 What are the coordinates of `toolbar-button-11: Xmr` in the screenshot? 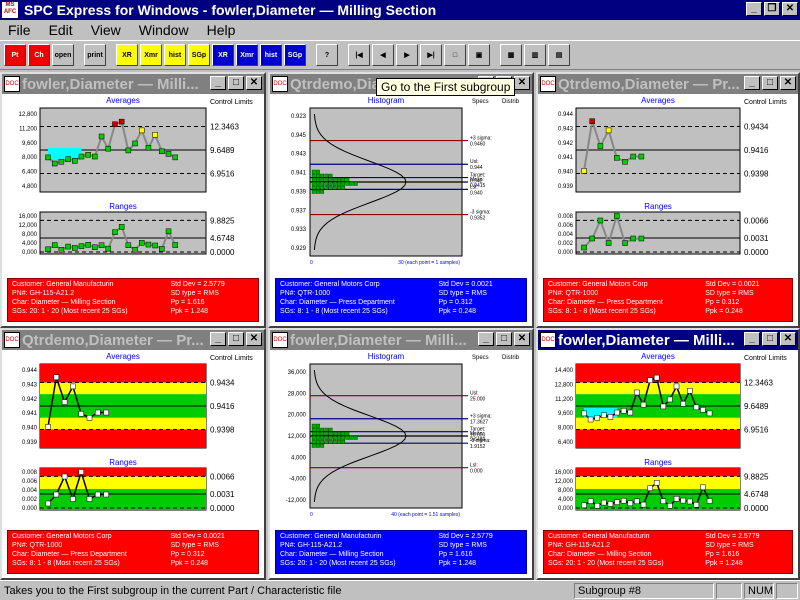 It's located at (247, 55).